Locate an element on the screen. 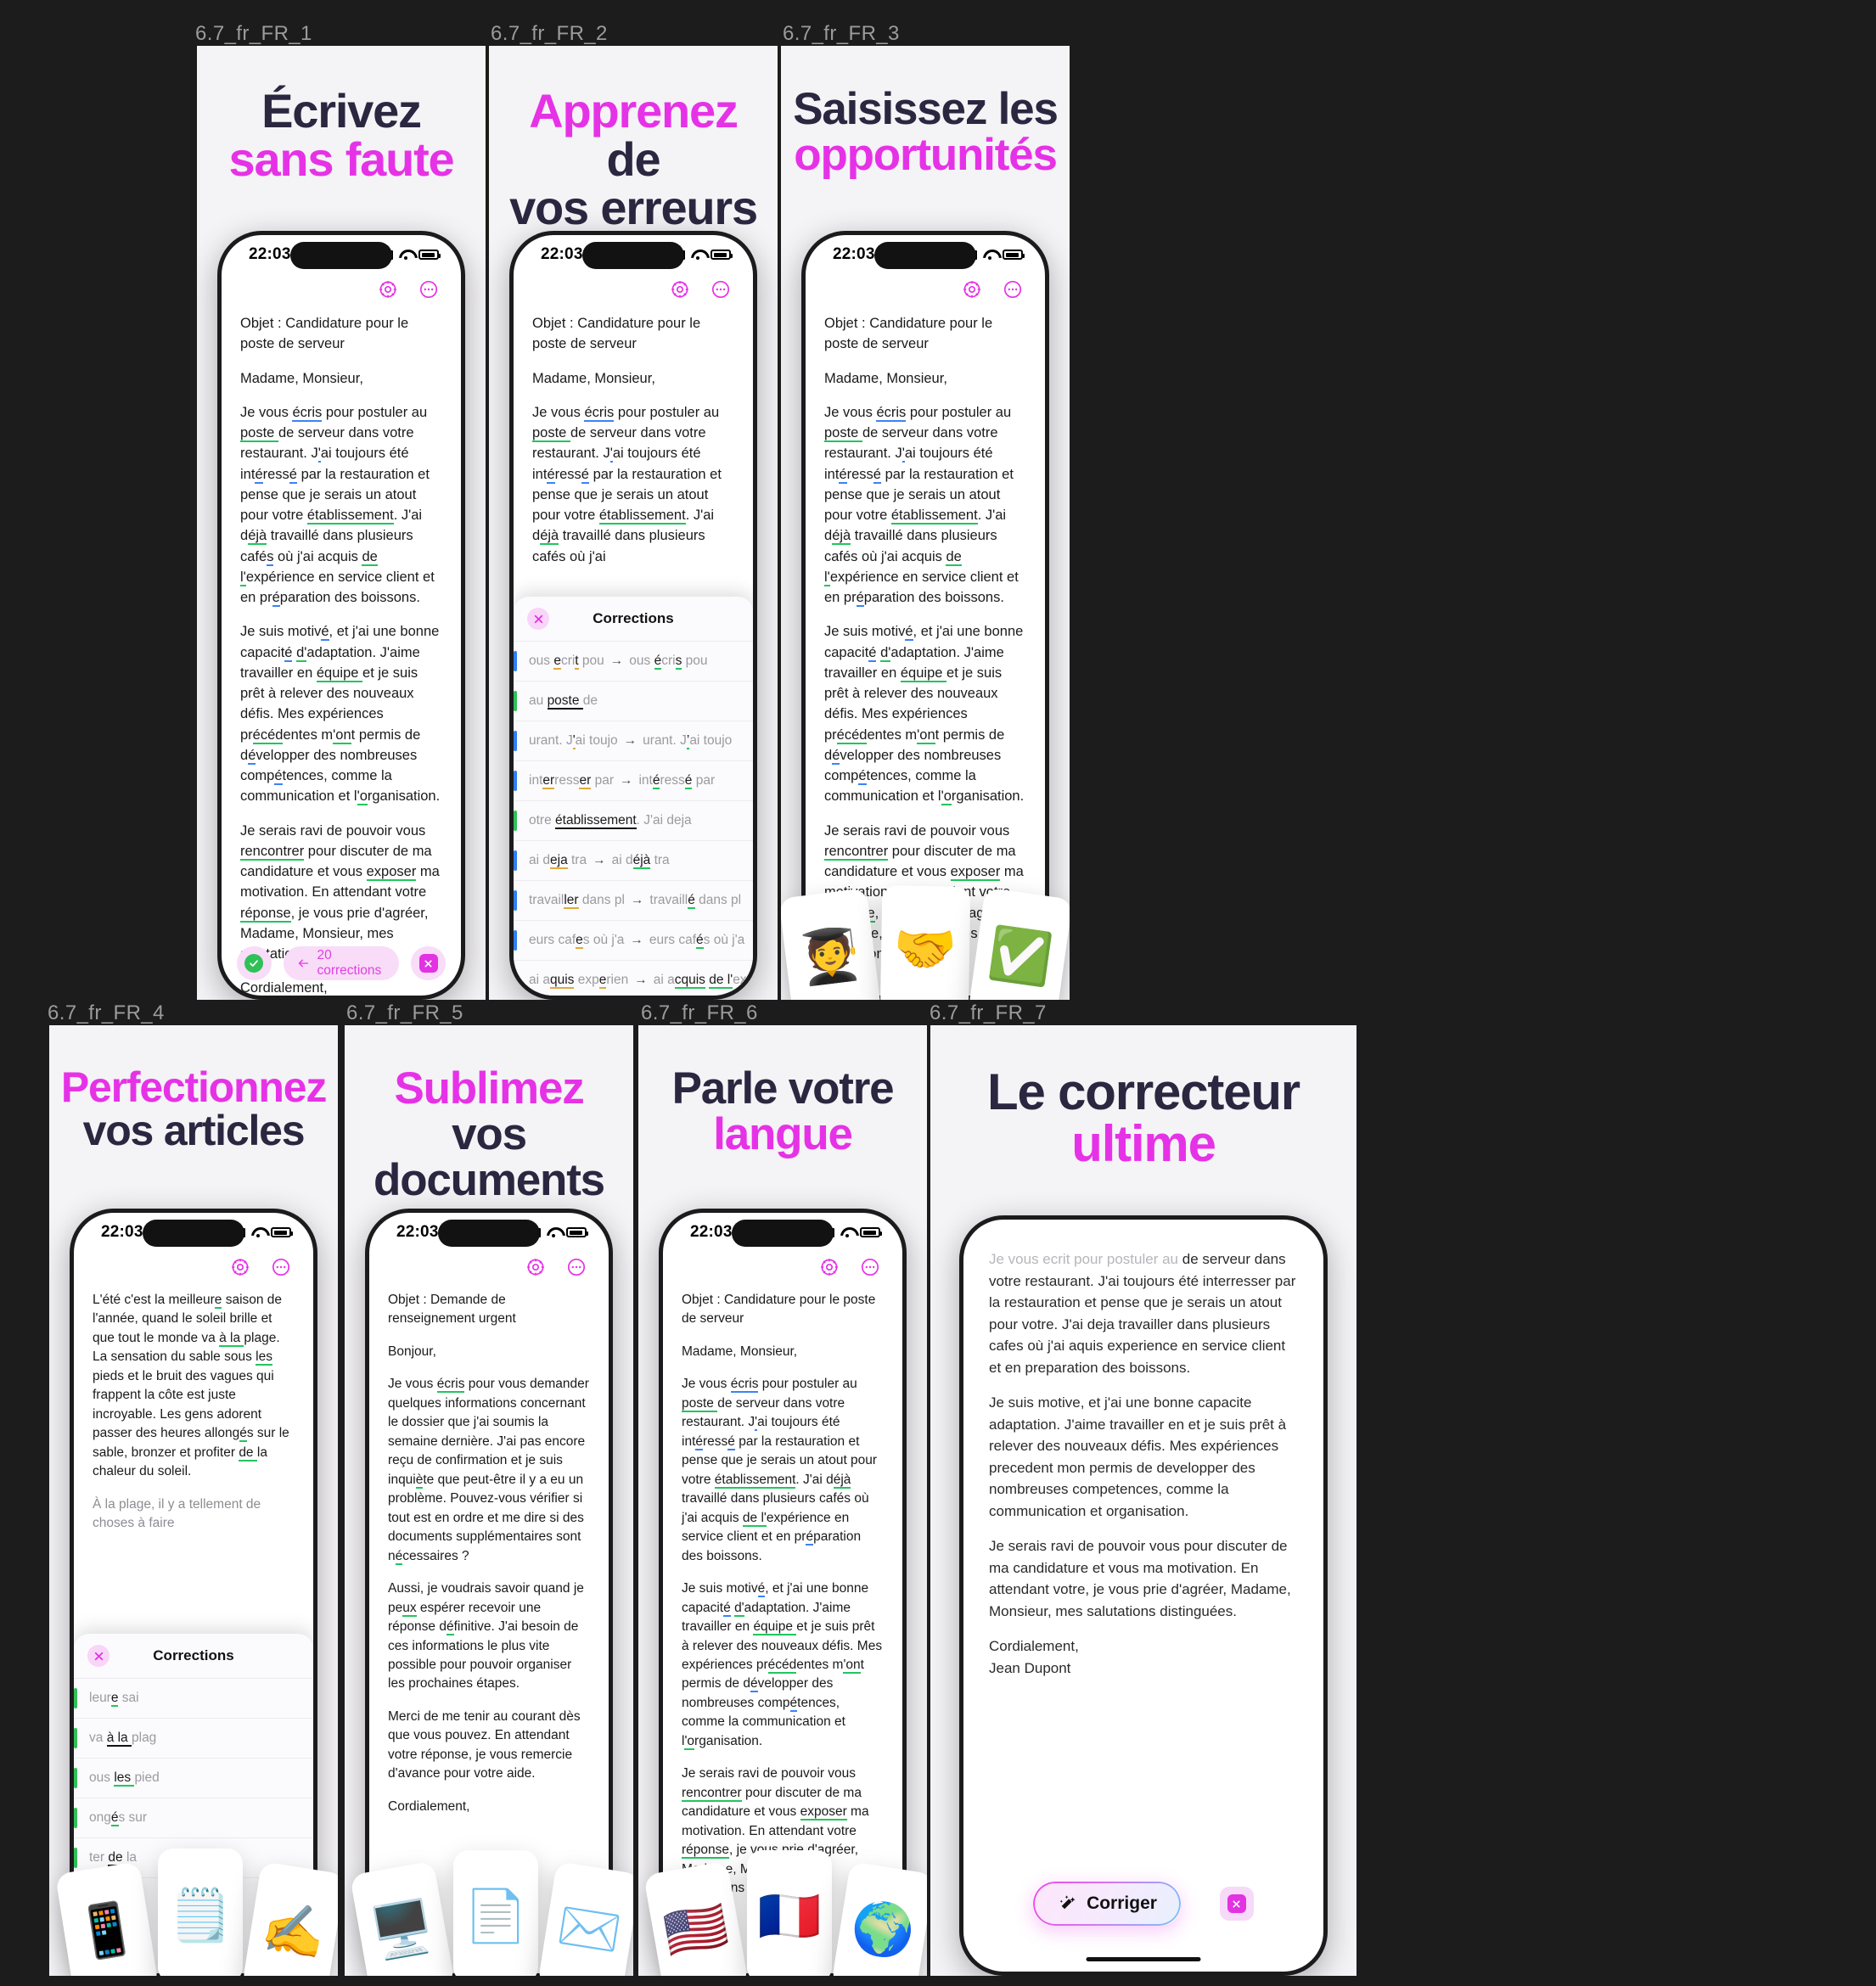  panel-caption-4: 6.7_fr_FR_4 is located at coordinates (106, 1012).